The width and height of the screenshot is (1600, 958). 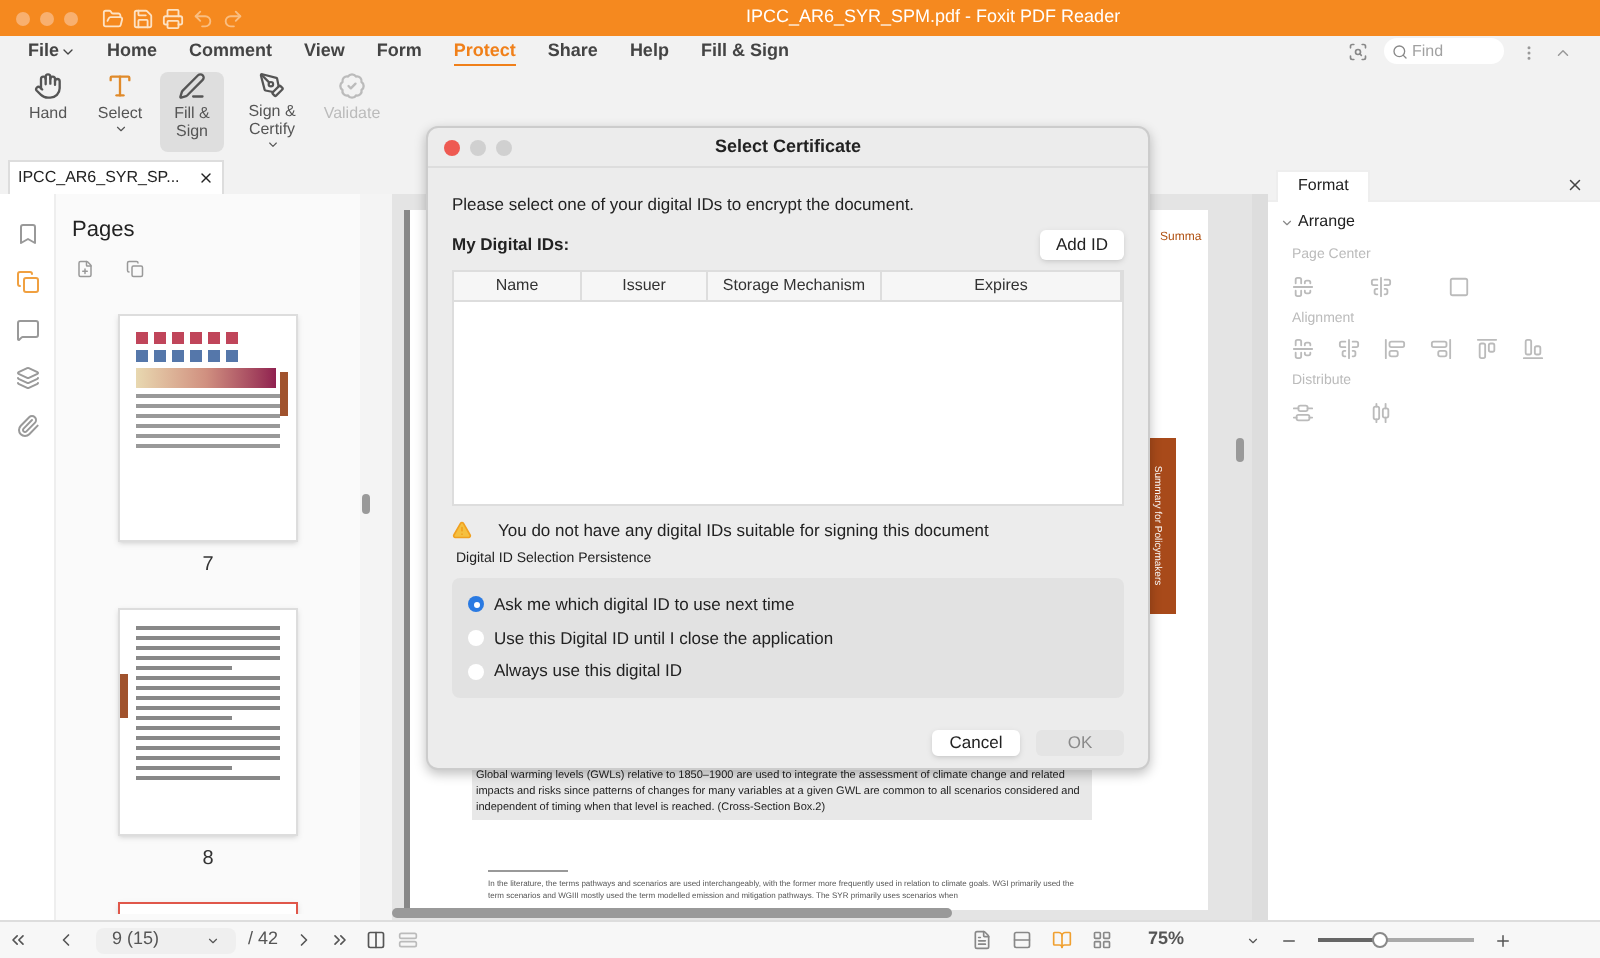 What do you see at coordinates (104, 231) in the screenshot?
I see `panel-title: Pages` at bounding box center [104, 231].